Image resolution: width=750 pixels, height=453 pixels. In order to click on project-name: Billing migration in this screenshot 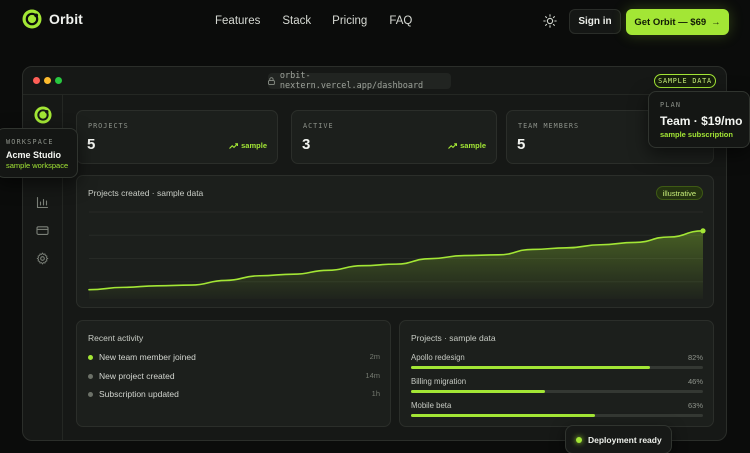, I will do `click(439, 381)`.